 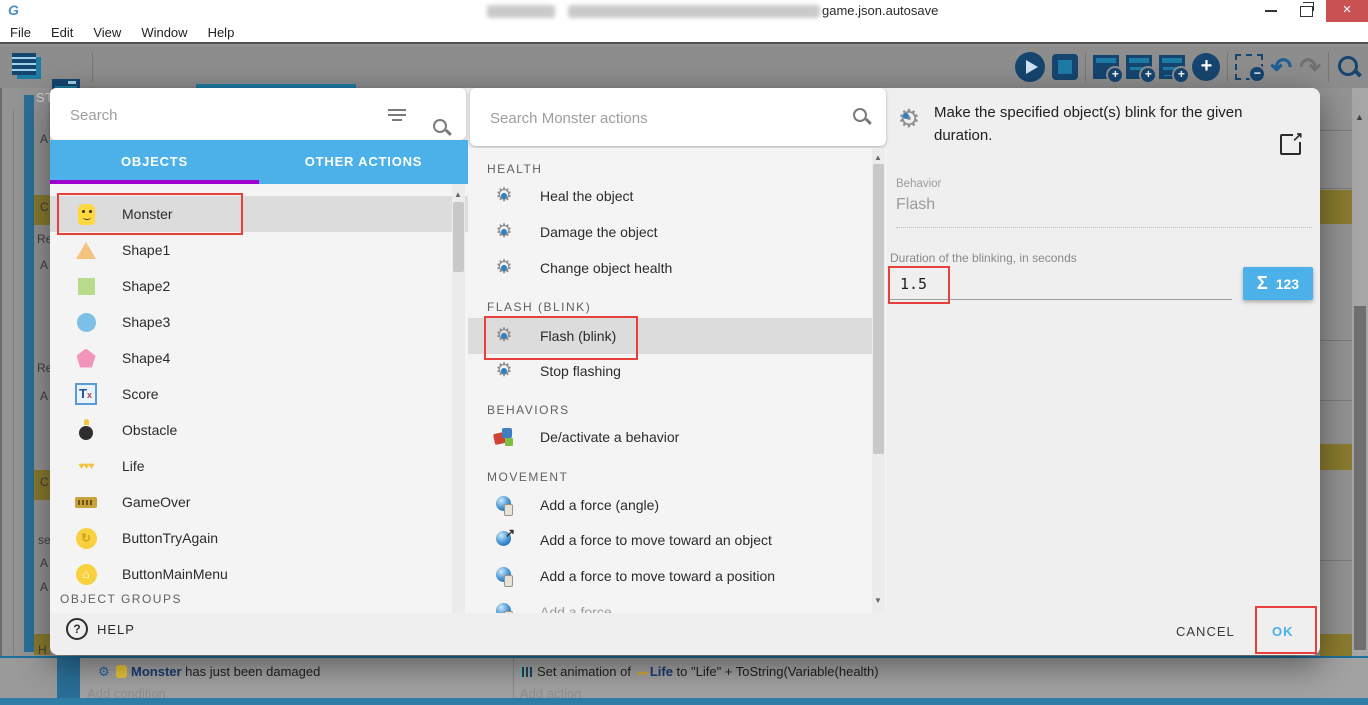 I want to click on menu-help: Help, so click(x=221, y=32).